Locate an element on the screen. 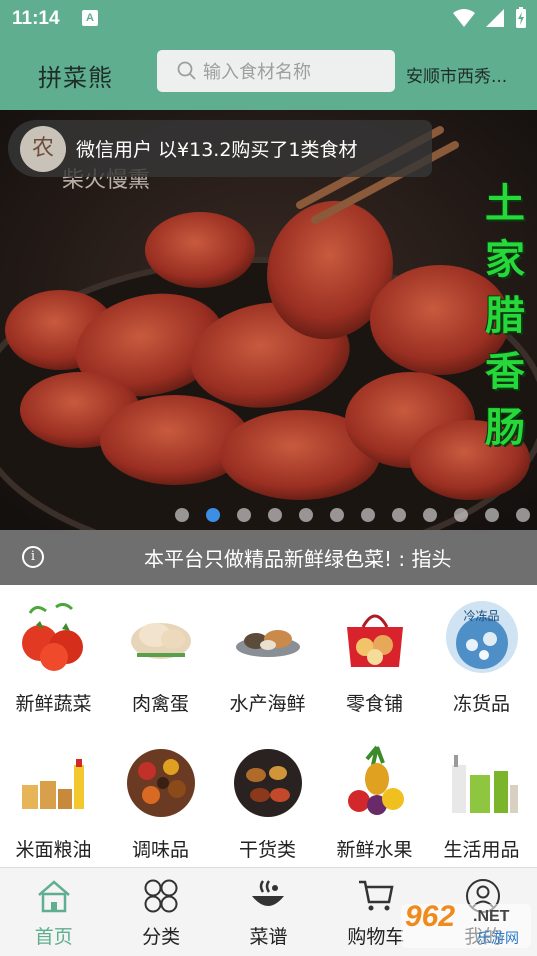  category-seasoning: 调味品 is located at coordinates (160, 803).